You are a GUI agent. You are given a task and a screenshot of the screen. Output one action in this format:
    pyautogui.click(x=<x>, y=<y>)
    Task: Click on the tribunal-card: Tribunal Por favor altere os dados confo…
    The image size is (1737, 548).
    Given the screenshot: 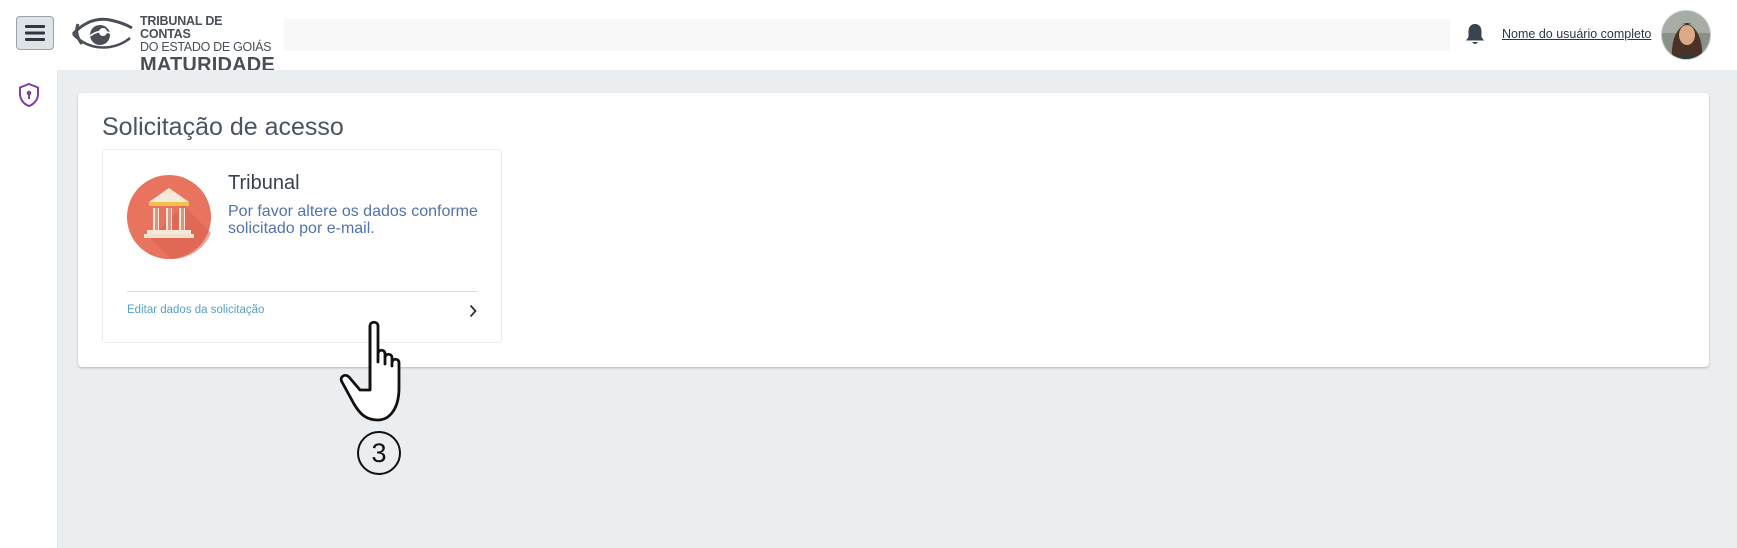 What is the action you would take?
    pyautogui.click(x=302, y=246)
    